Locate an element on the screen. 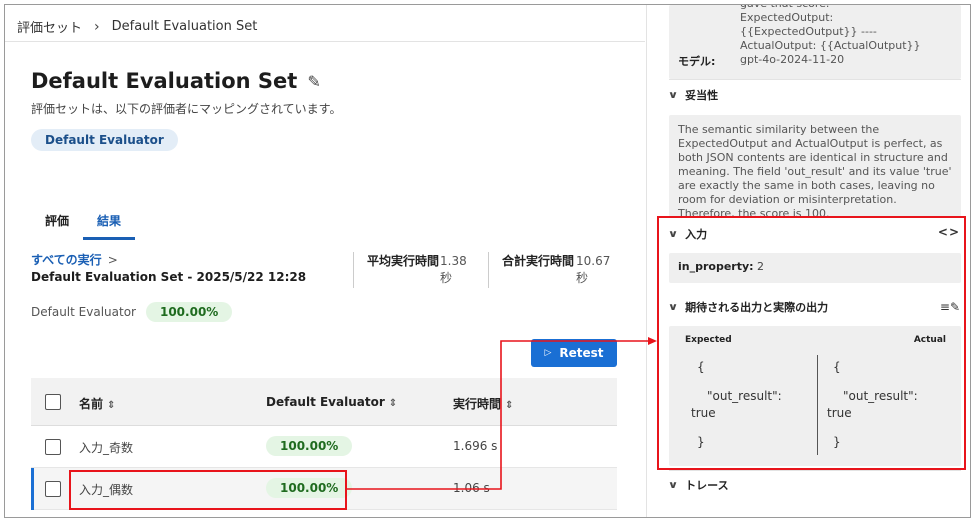 This screenshot has height=522, width=975. annotation-arrow is located at coordinates (502, 413).